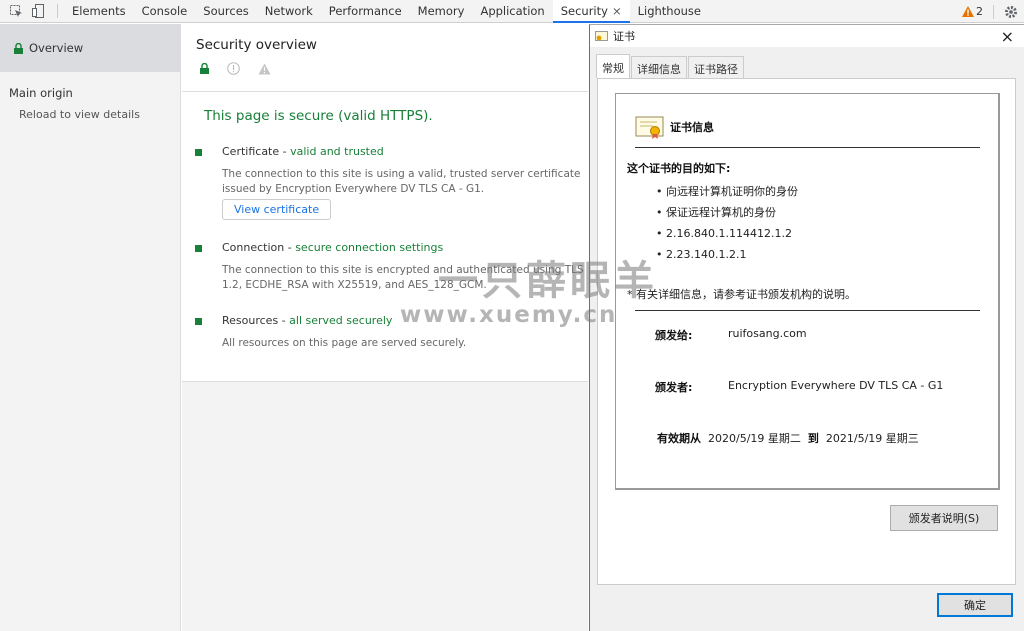 The image size is (1024, 631). I want to click on tab-general: 常规, so click(613, 66).